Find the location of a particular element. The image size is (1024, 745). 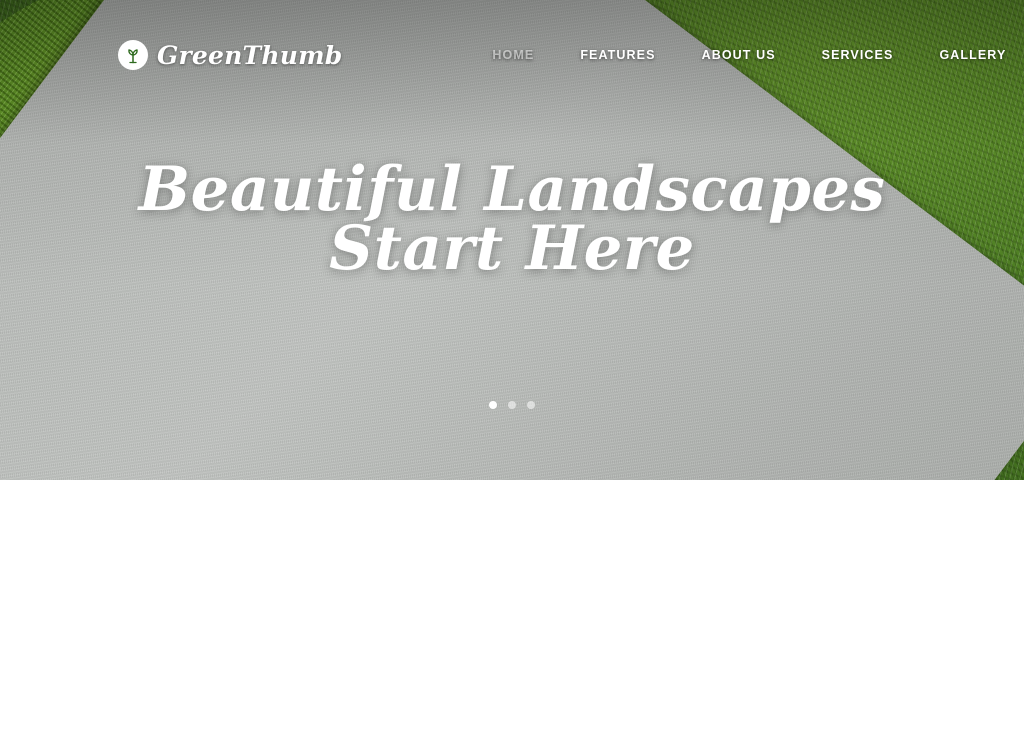

sprout-in-circle-icon is located at coordinates (133, 55).